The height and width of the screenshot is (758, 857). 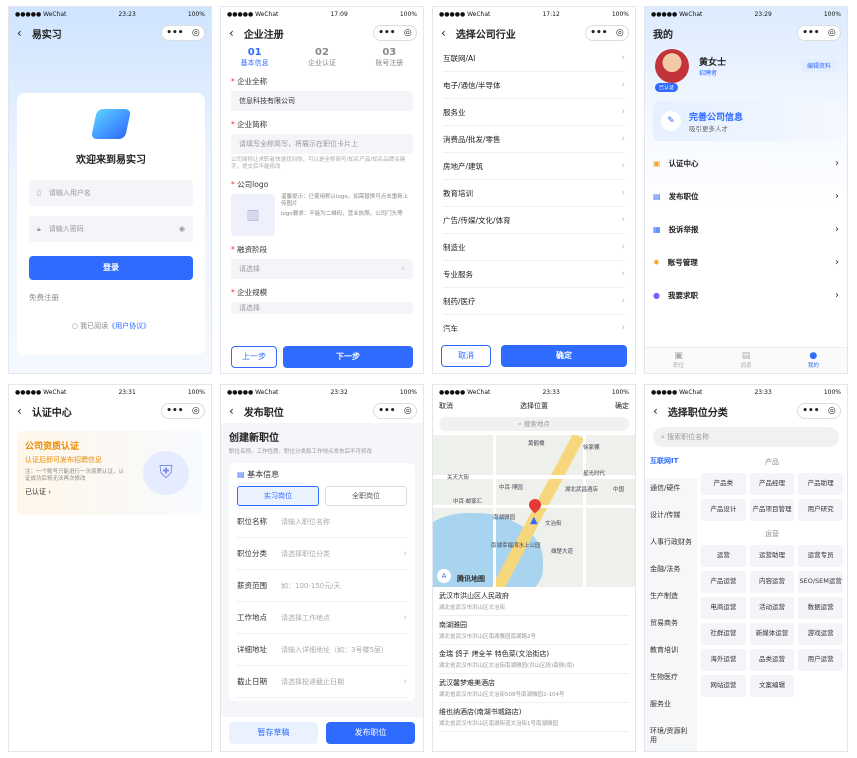 I want to click on category-tag: SEO/SEM运营, so click(x=820, y=582).